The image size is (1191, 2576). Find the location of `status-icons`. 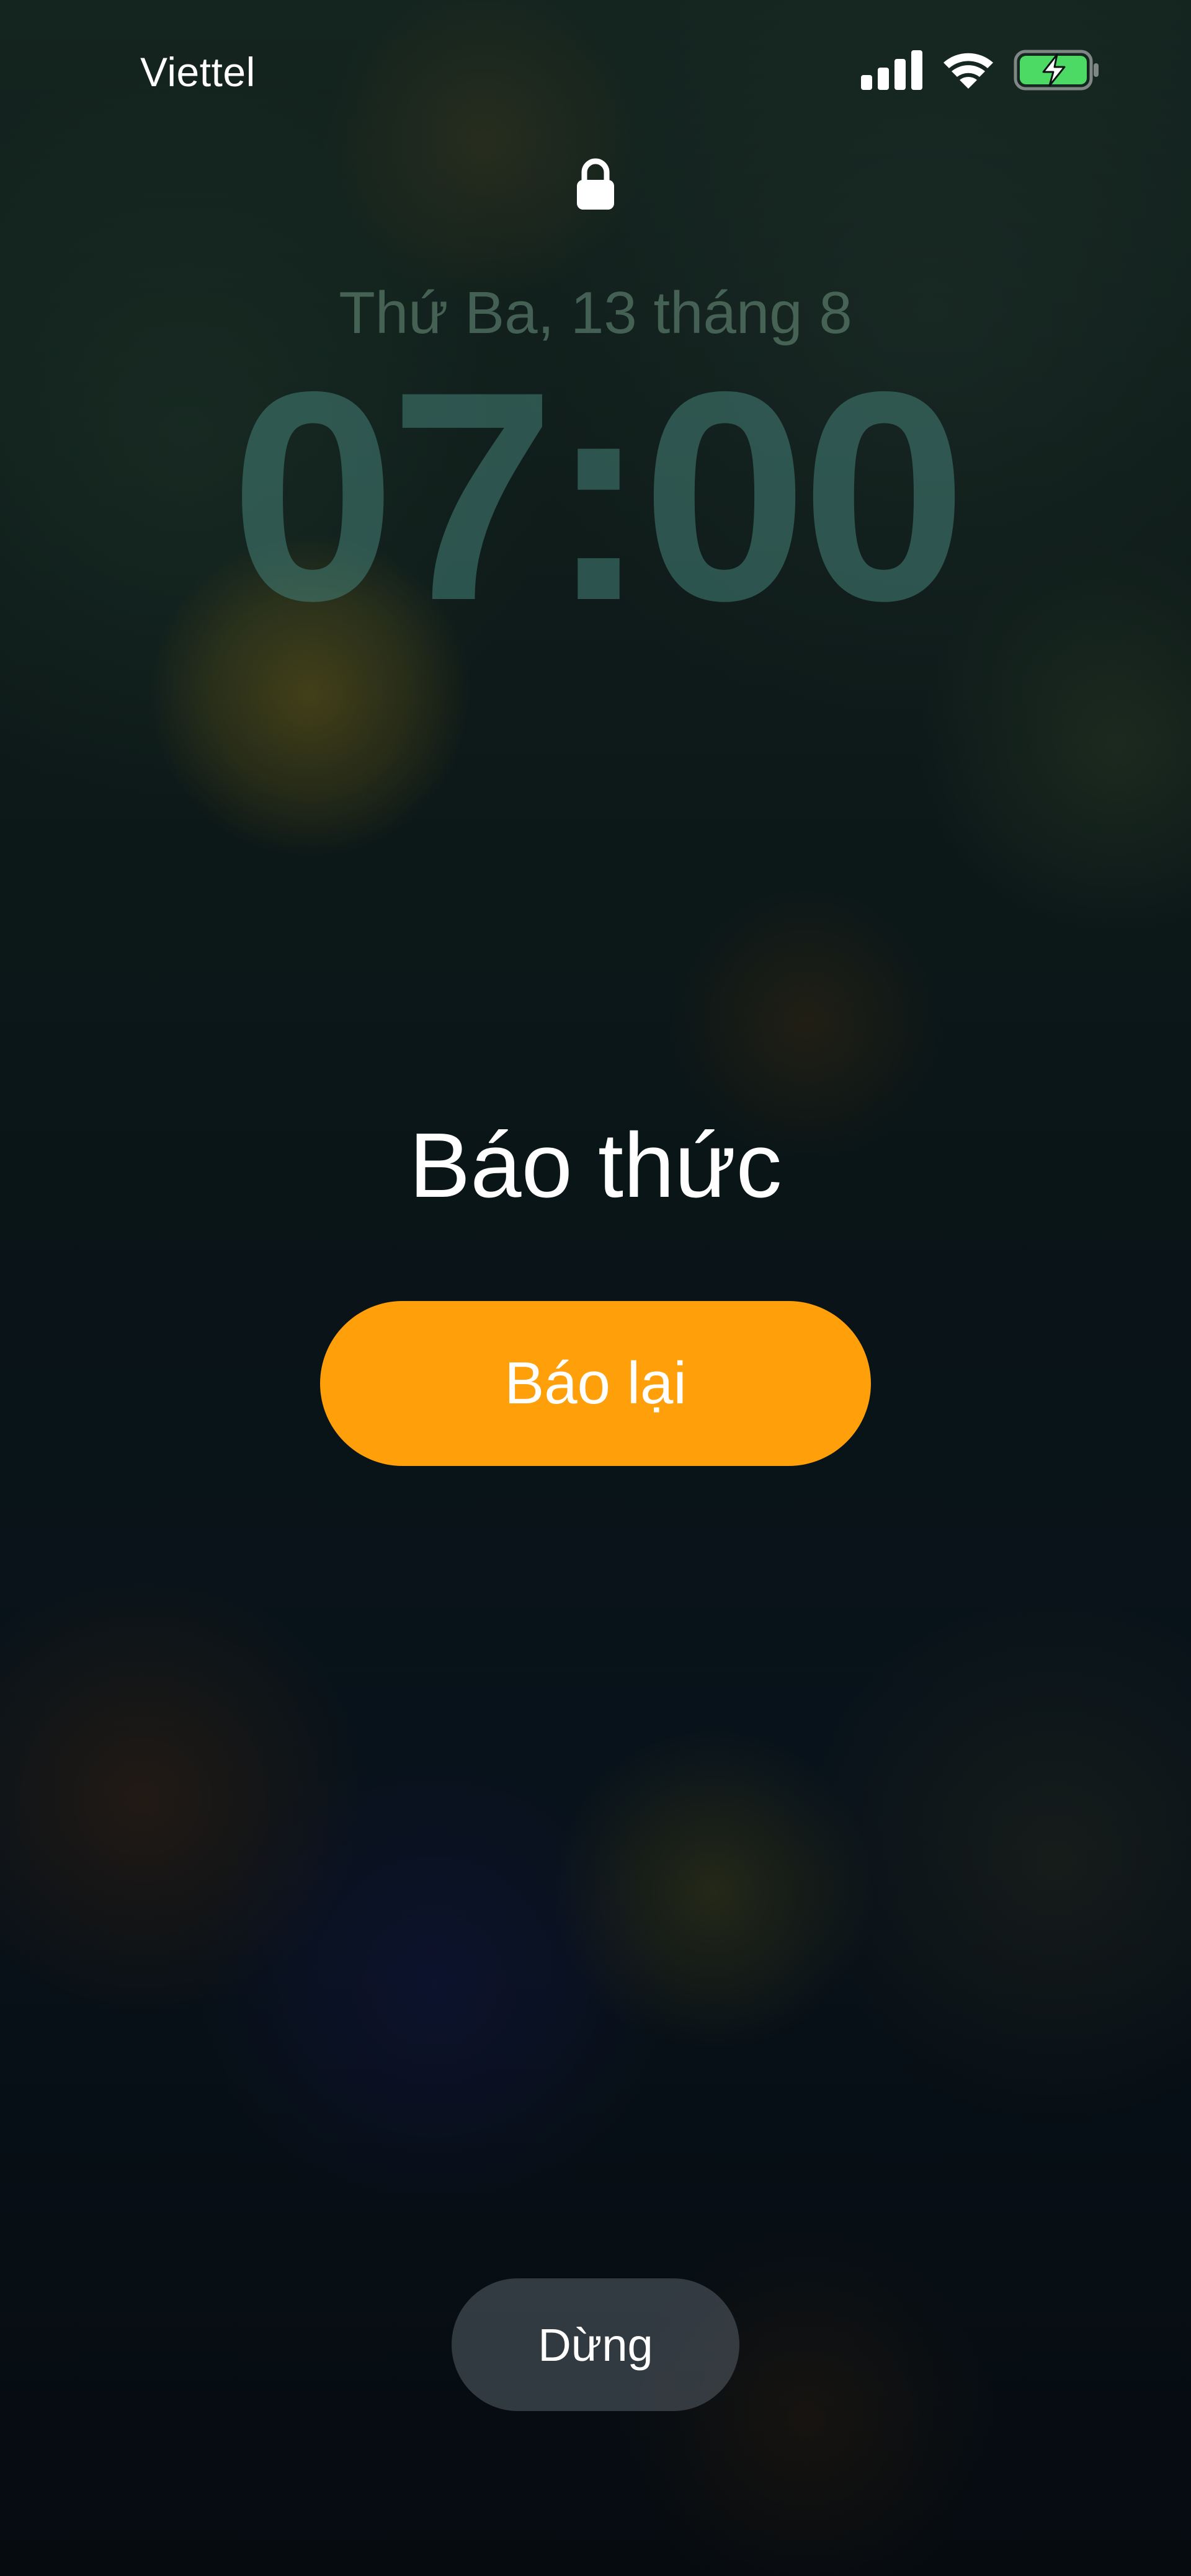

status-icons is located at coordinates (980, 72).